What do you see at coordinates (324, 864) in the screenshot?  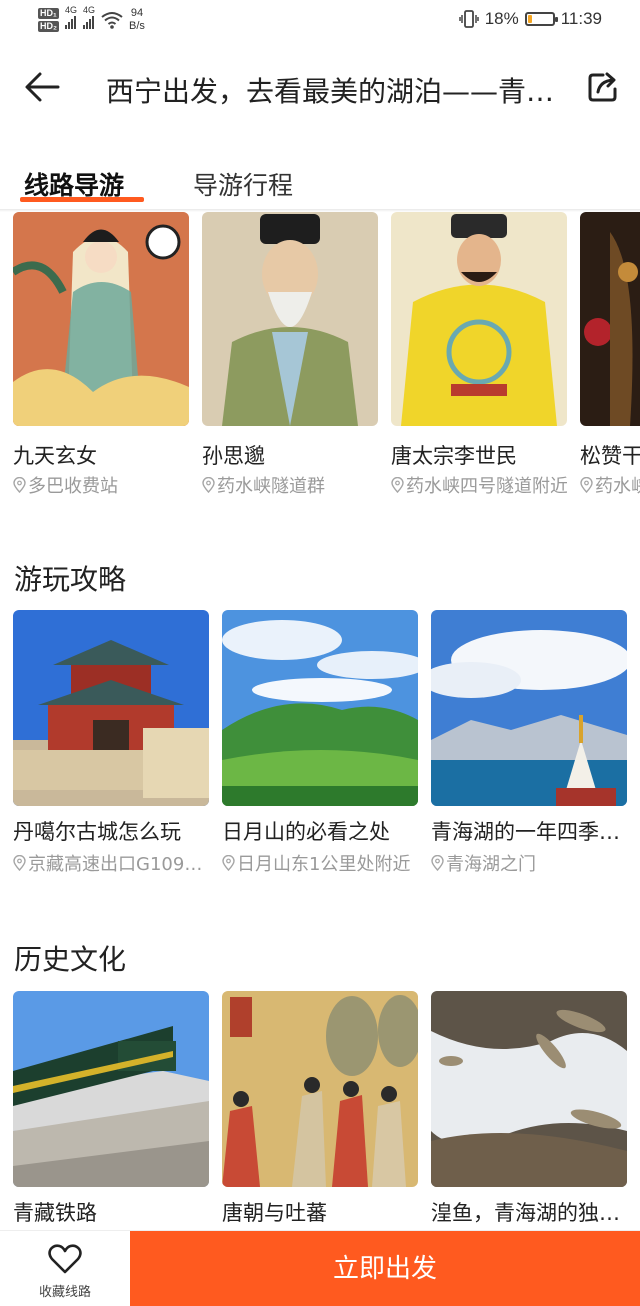 I see `travel-tip-location-text: 日月山东1公里处附近` at bounding box center [324, 864].